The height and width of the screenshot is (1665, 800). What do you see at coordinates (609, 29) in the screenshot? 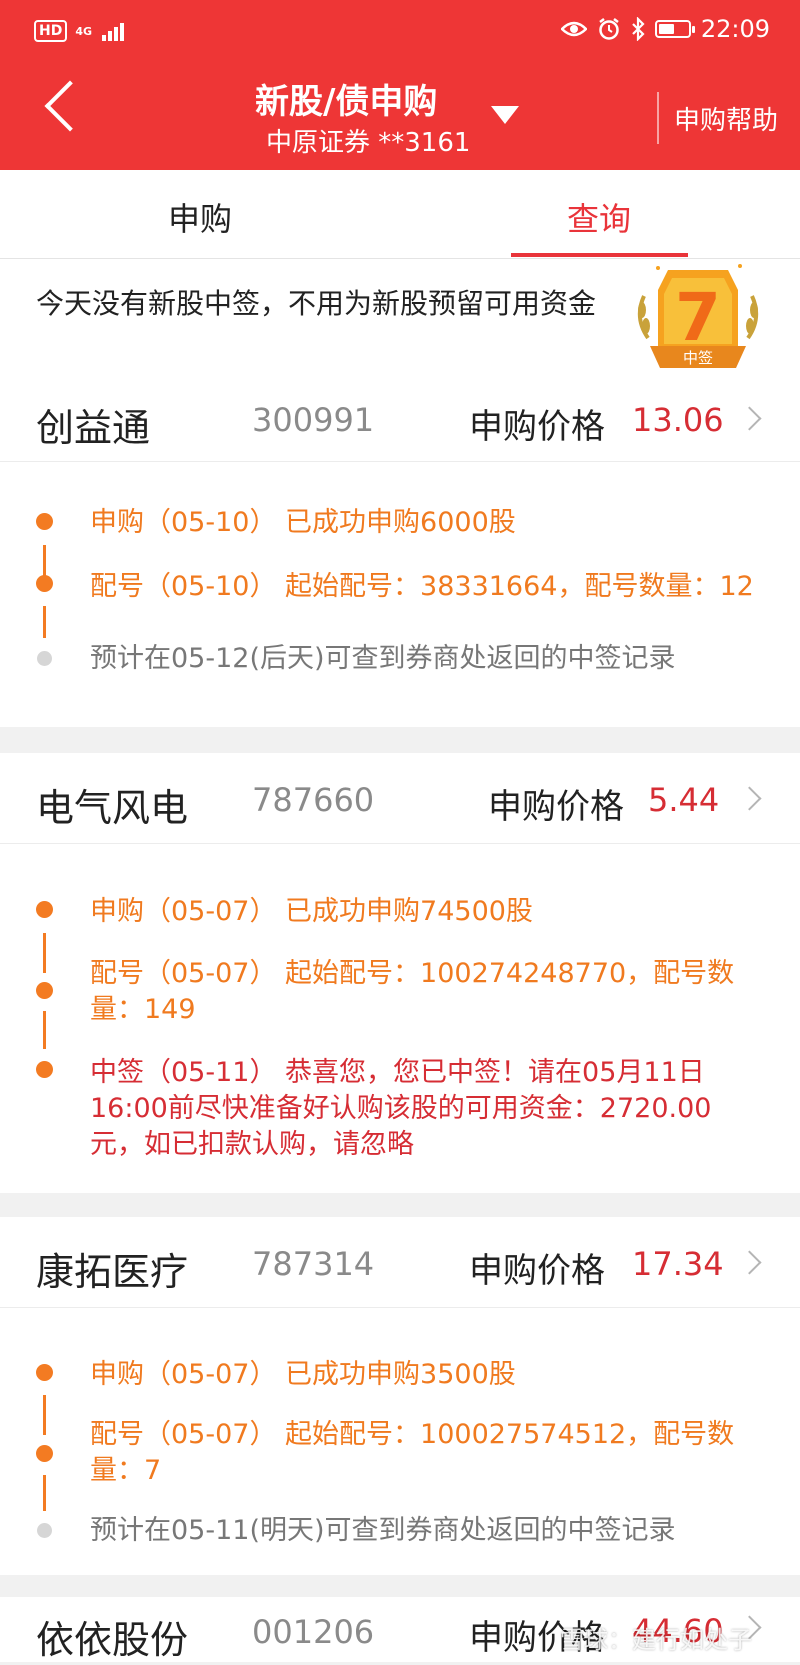
I see `alarm-icon` at bounding box center [609, 29].